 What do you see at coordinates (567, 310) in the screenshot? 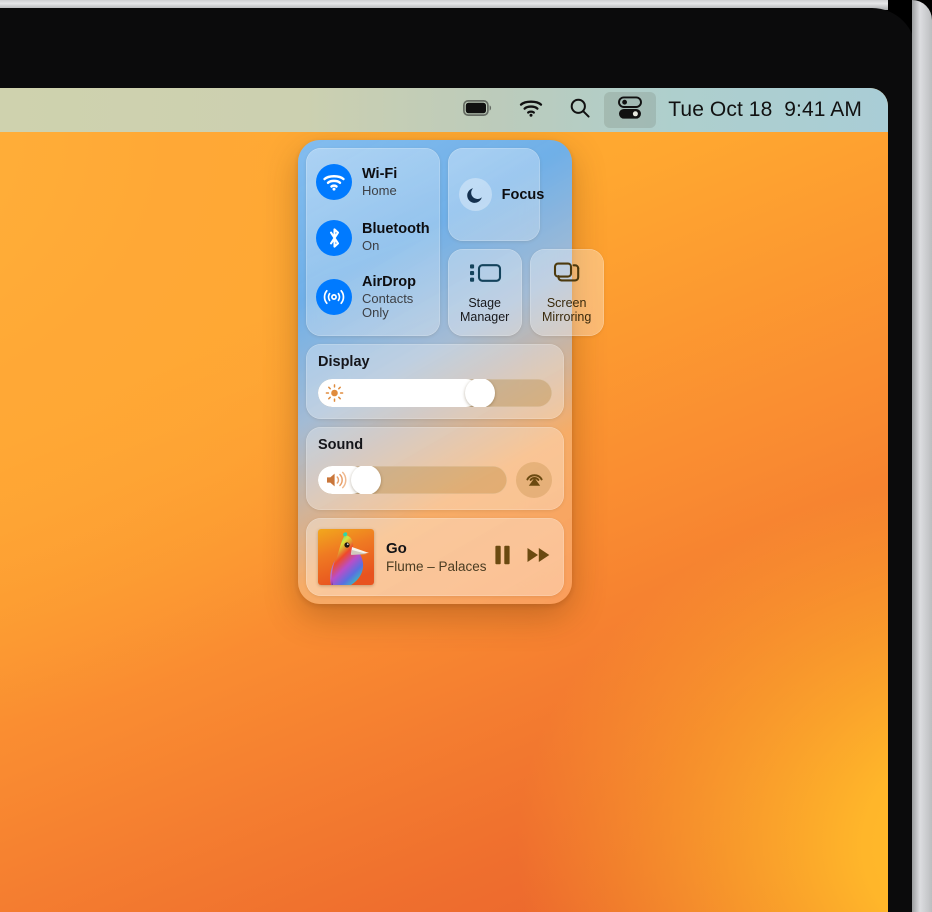
I see `screen-mirroring-label: Screen Mirroring` at bounding box center [567, 310].